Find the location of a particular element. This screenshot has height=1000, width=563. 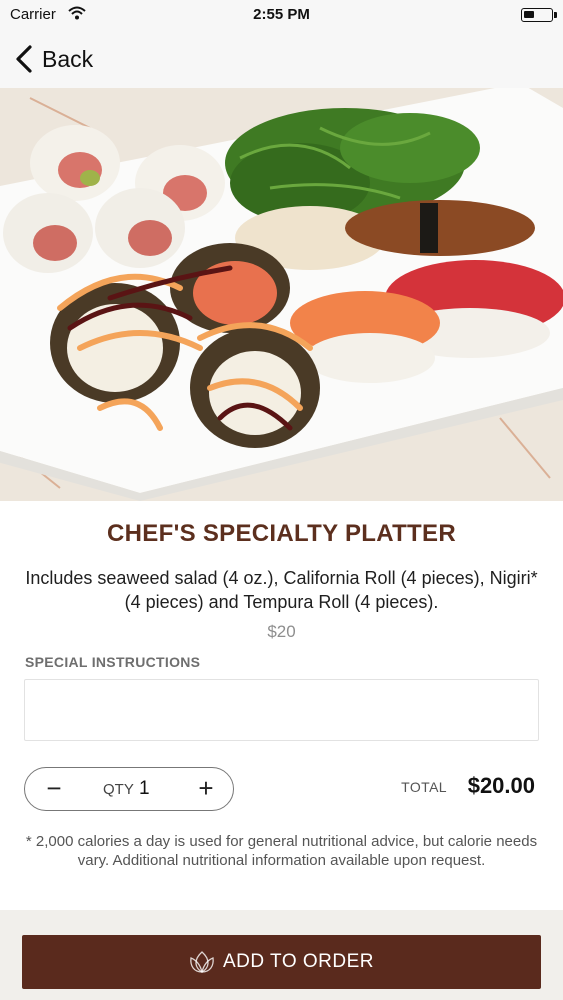

footer: ADD TO ORDER is located at coordinates (281, 955).